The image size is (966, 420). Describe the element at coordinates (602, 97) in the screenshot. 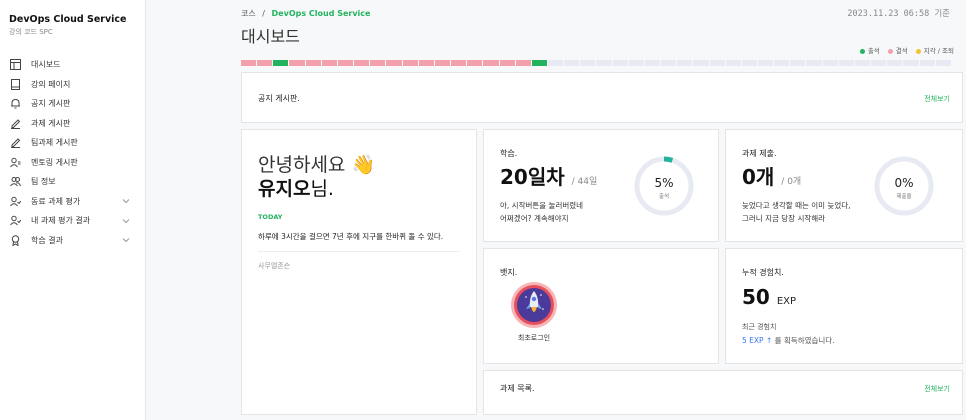

I see `notice-card: 공지 게시판. 전체보기` at that location.